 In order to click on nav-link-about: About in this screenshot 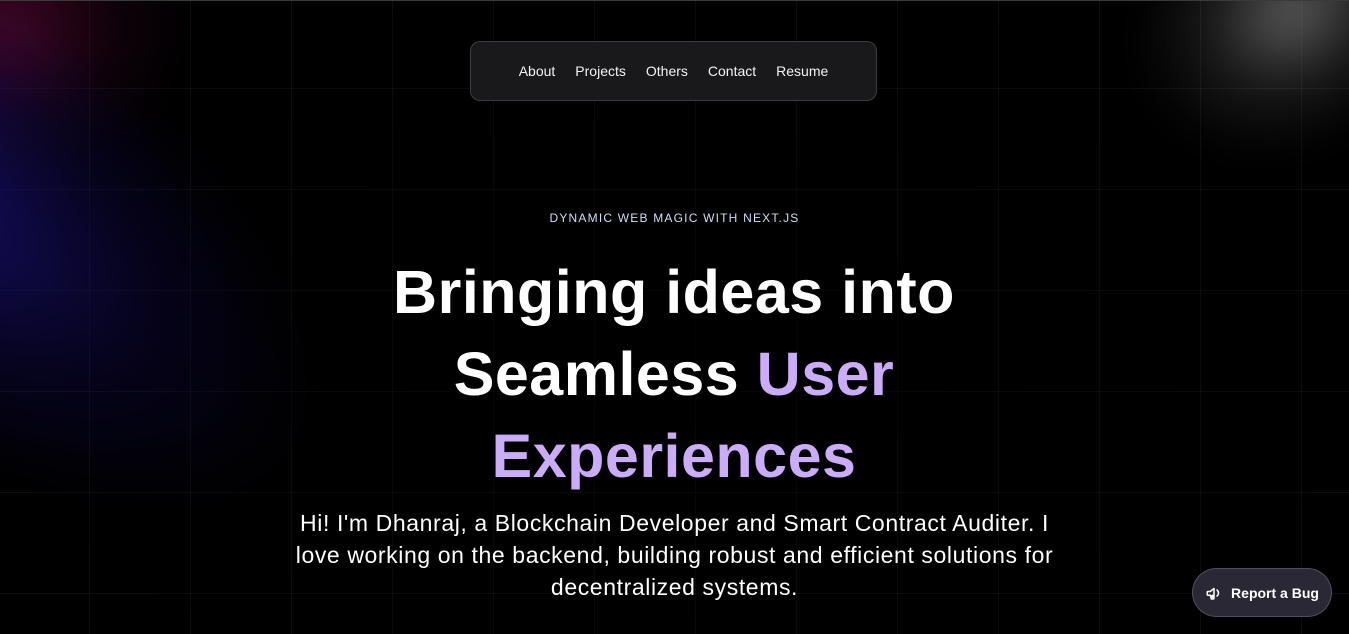, I will do `click(537, 71)`.